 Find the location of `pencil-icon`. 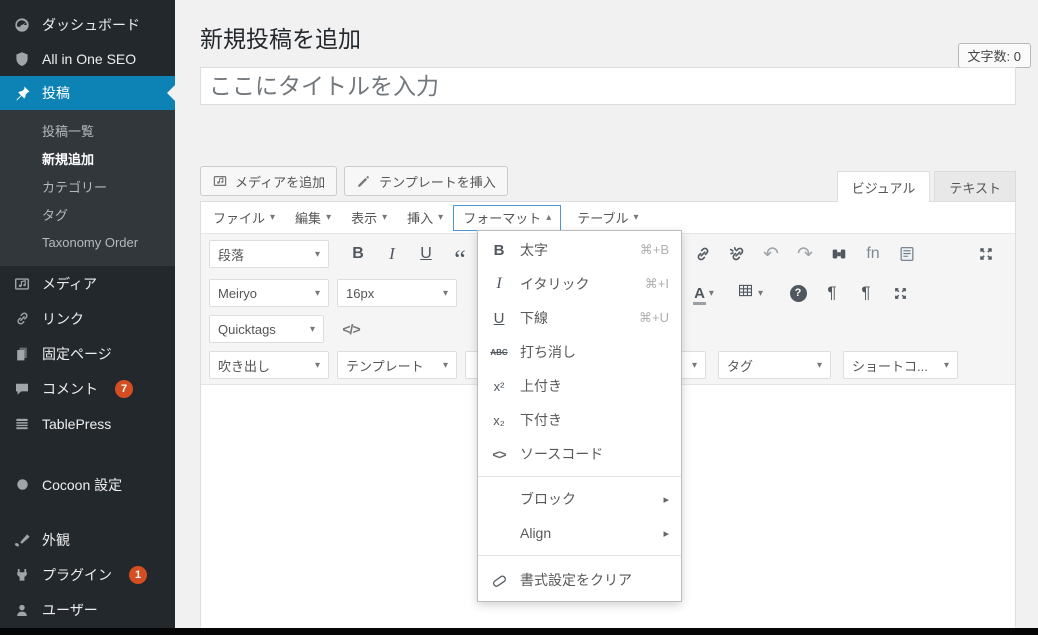

pencil-icon is located at coordinates (364, 181).